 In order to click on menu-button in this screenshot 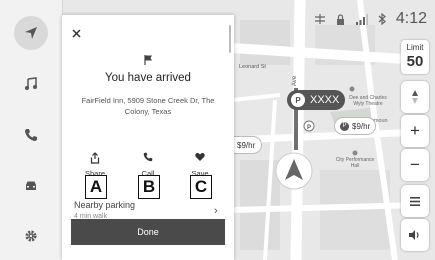, I will do `click(415, 201)`.